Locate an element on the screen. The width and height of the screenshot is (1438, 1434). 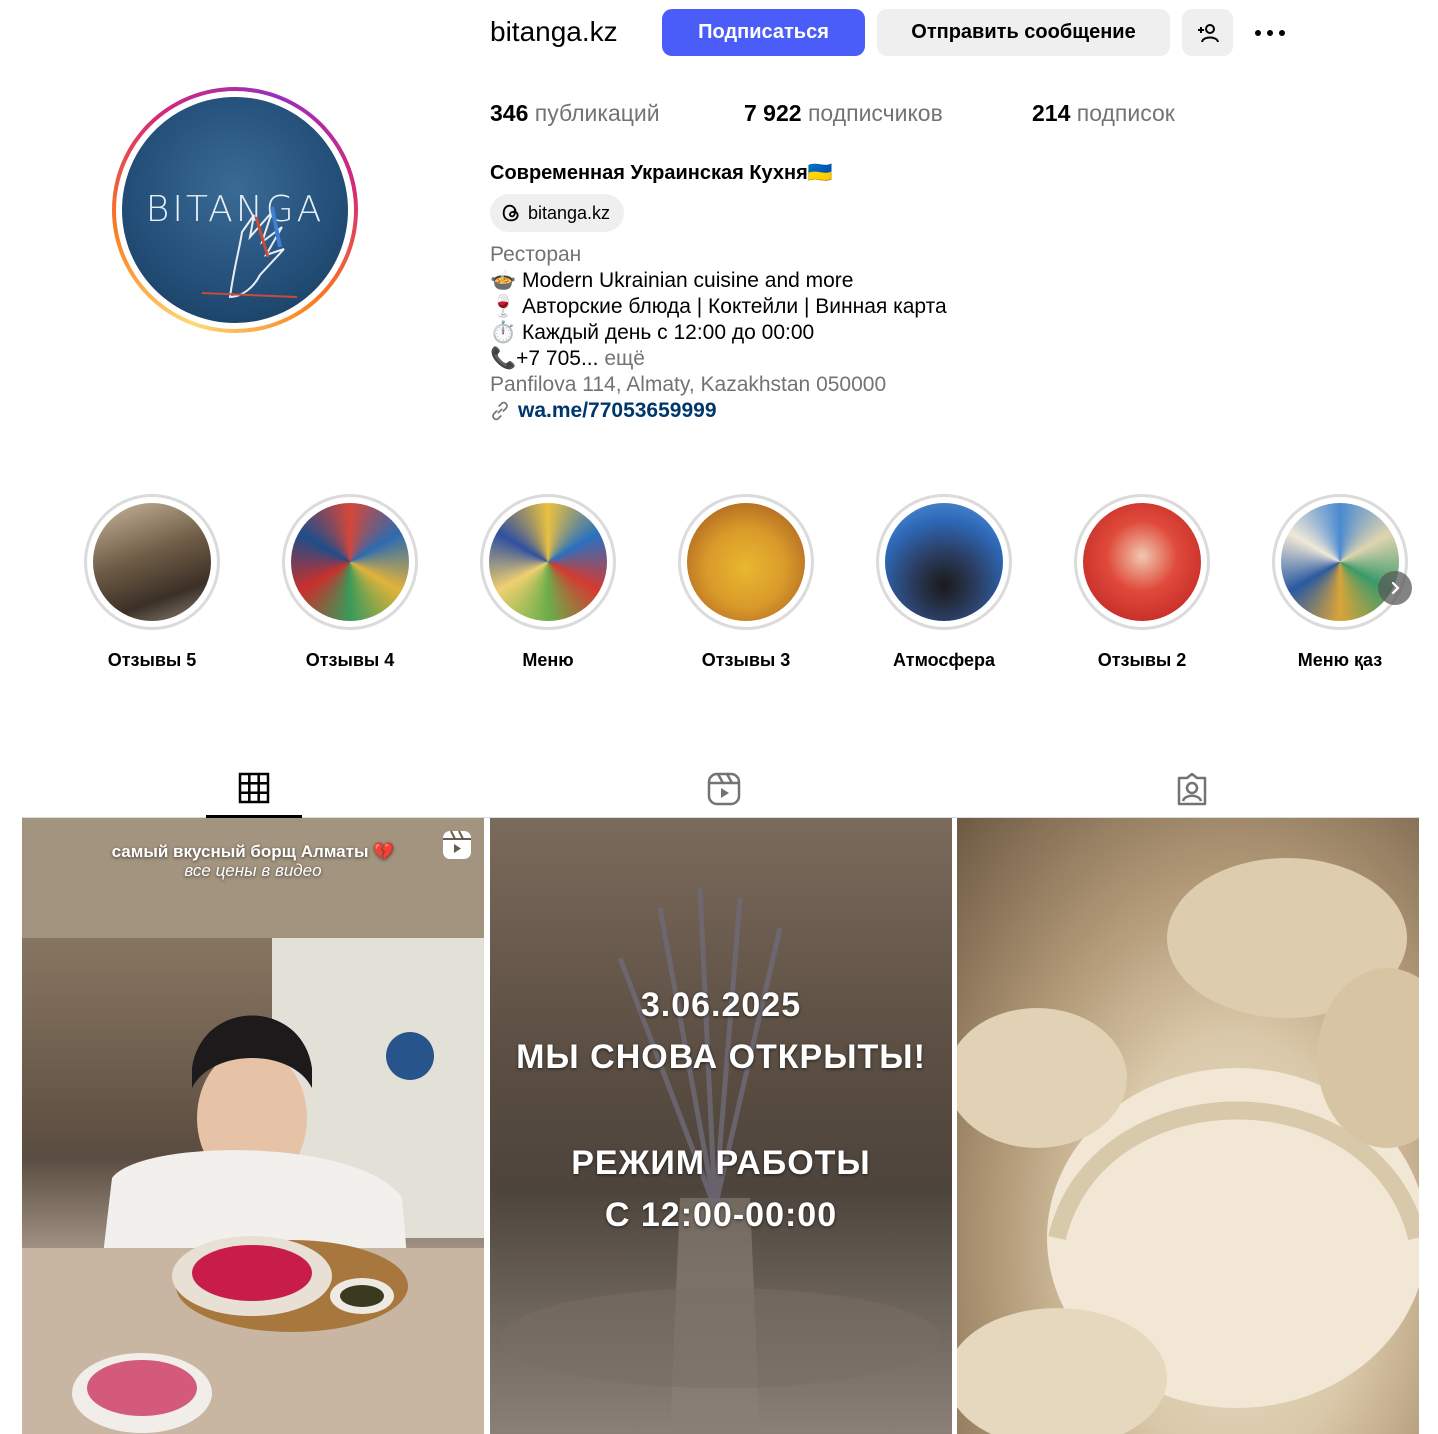
posts-count: 346 is located at coordinates (509, 113).